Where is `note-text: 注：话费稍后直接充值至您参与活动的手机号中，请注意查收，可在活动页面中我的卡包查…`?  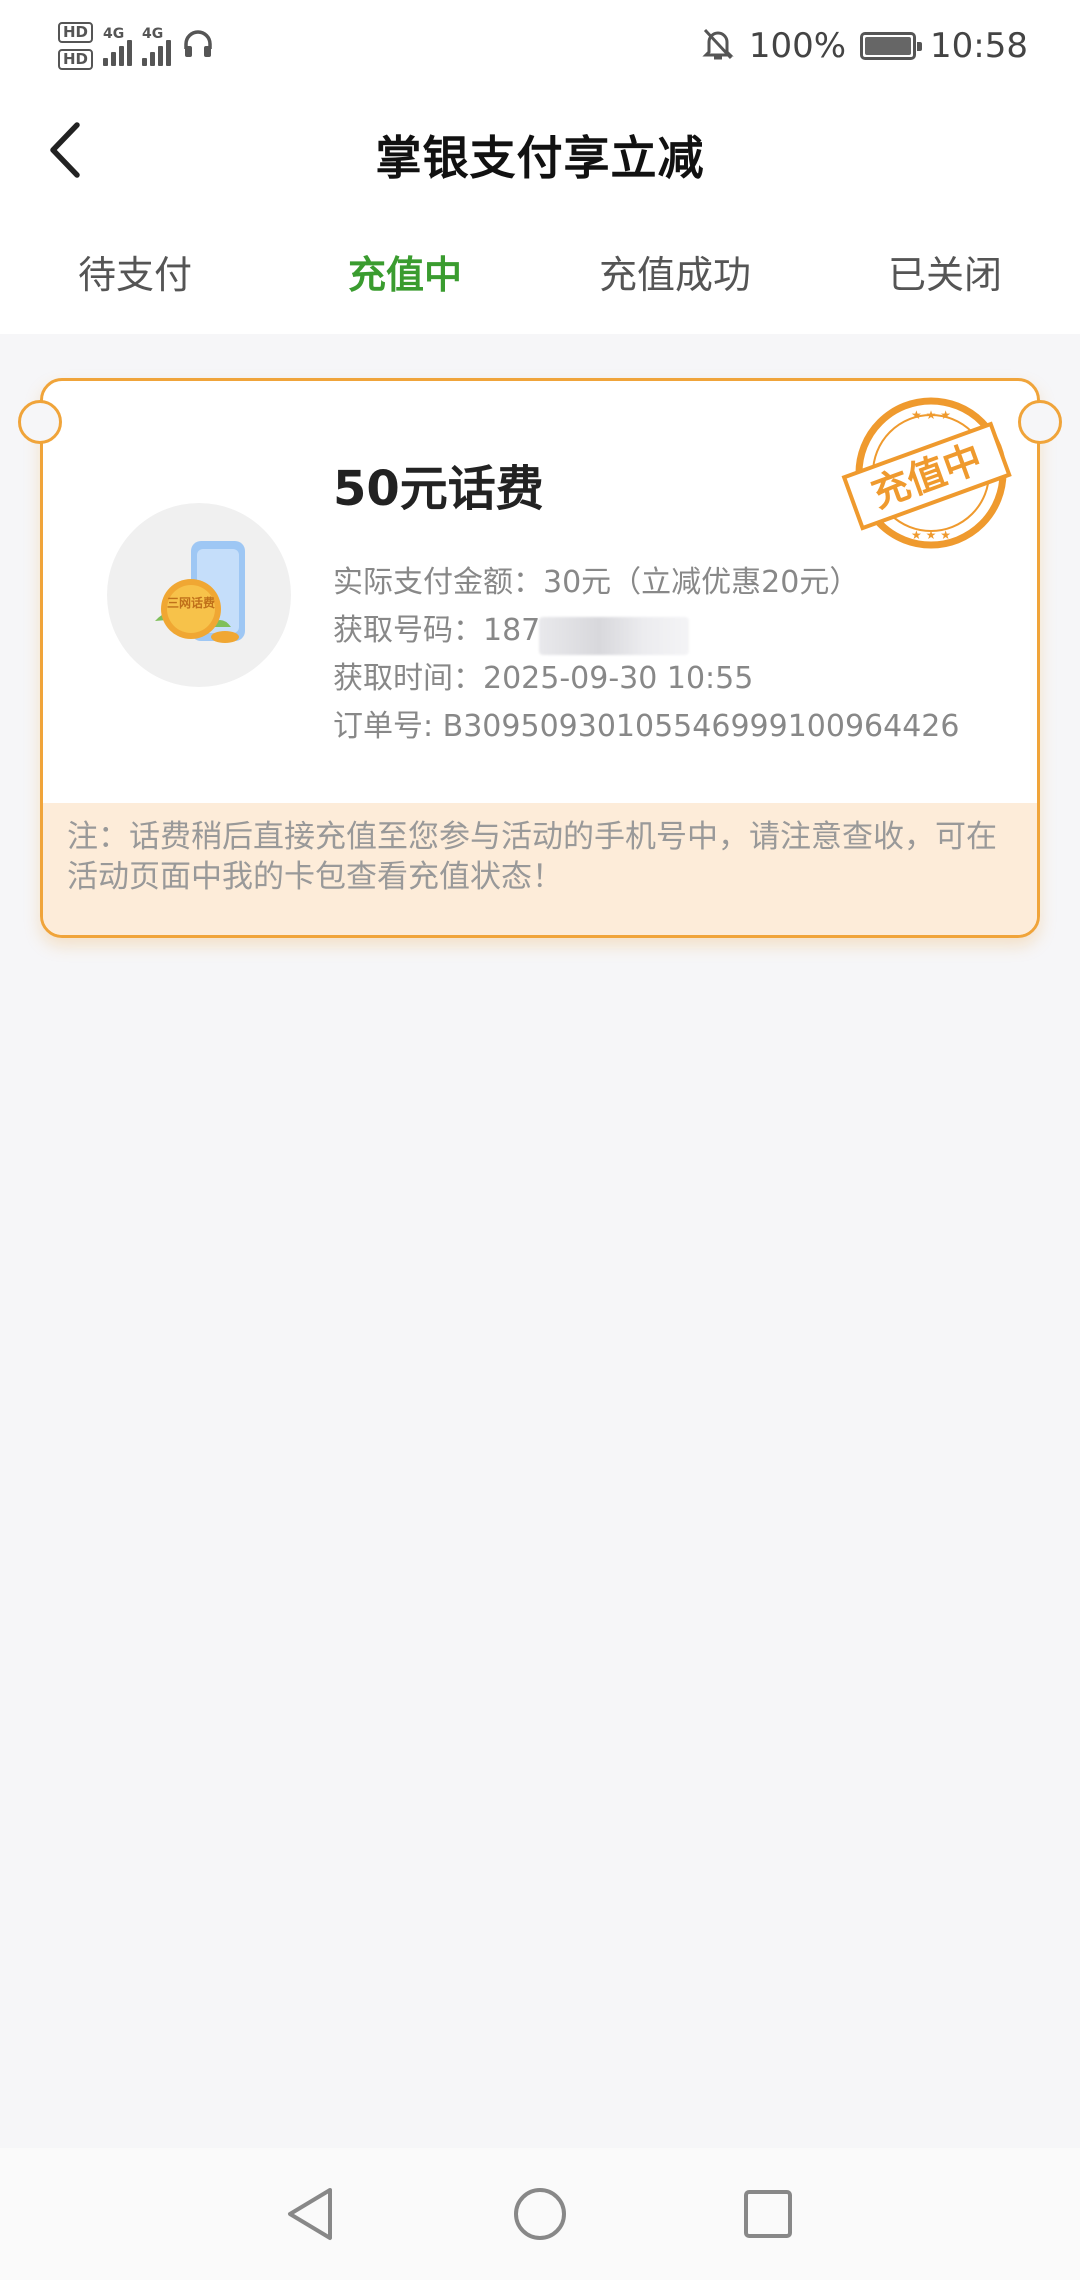 note-text: 注：话费稍后直接充值至您参与活动的手机号中，请注意查收，可在活动页面中我的卡包查… is located at coordinates (532, 857).